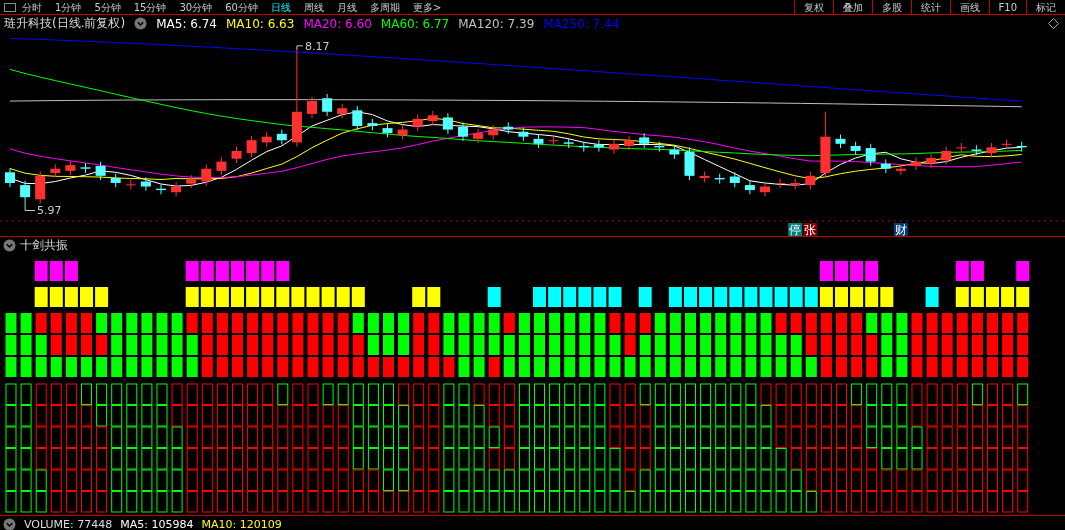 Image resolution: width=1065 pixels, height=530 pixels. I want to click on period-tab: 60分钟, so click(241, 7).